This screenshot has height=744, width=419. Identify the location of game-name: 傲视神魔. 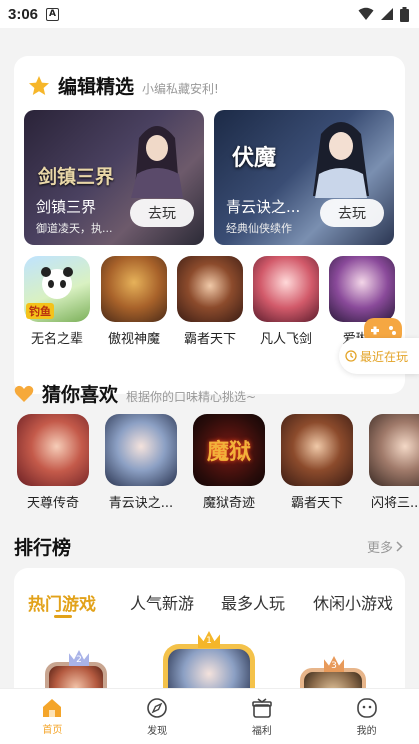
(133, 339).